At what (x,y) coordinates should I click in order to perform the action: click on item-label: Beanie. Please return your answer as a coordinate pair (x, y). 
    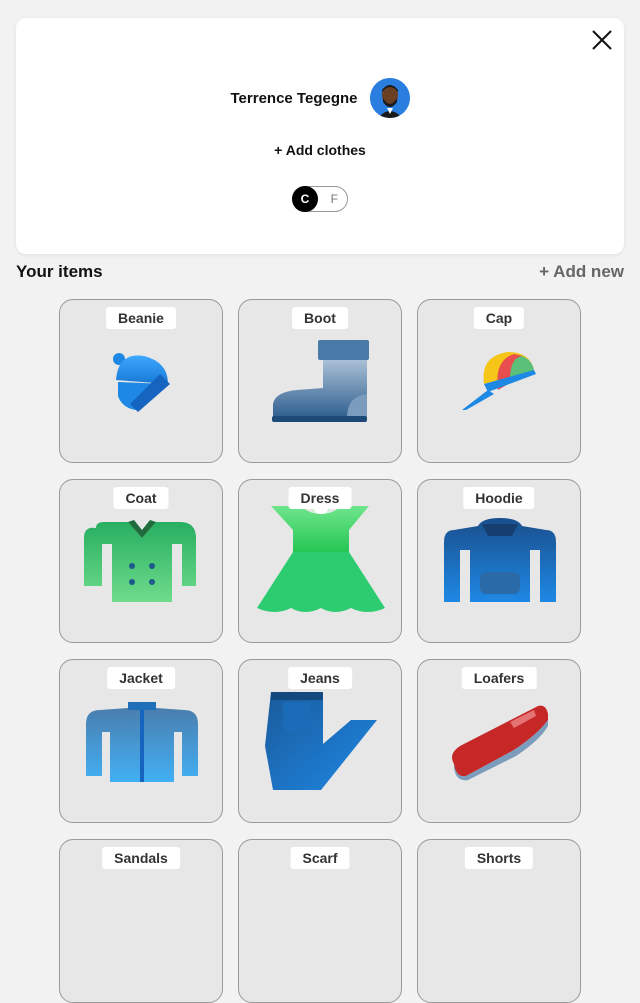
    Looking at the image, I should click on (141, 318).